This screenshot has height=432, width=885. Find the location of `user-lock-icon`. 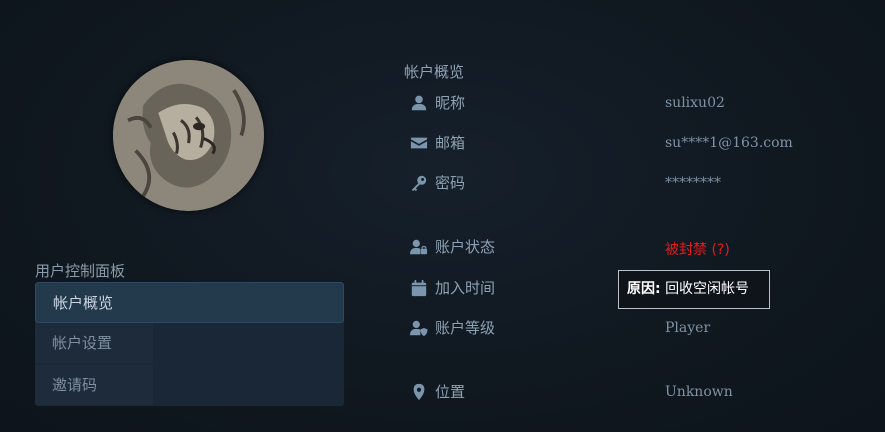

user-lock-icon is located at coordinates (420, 248).